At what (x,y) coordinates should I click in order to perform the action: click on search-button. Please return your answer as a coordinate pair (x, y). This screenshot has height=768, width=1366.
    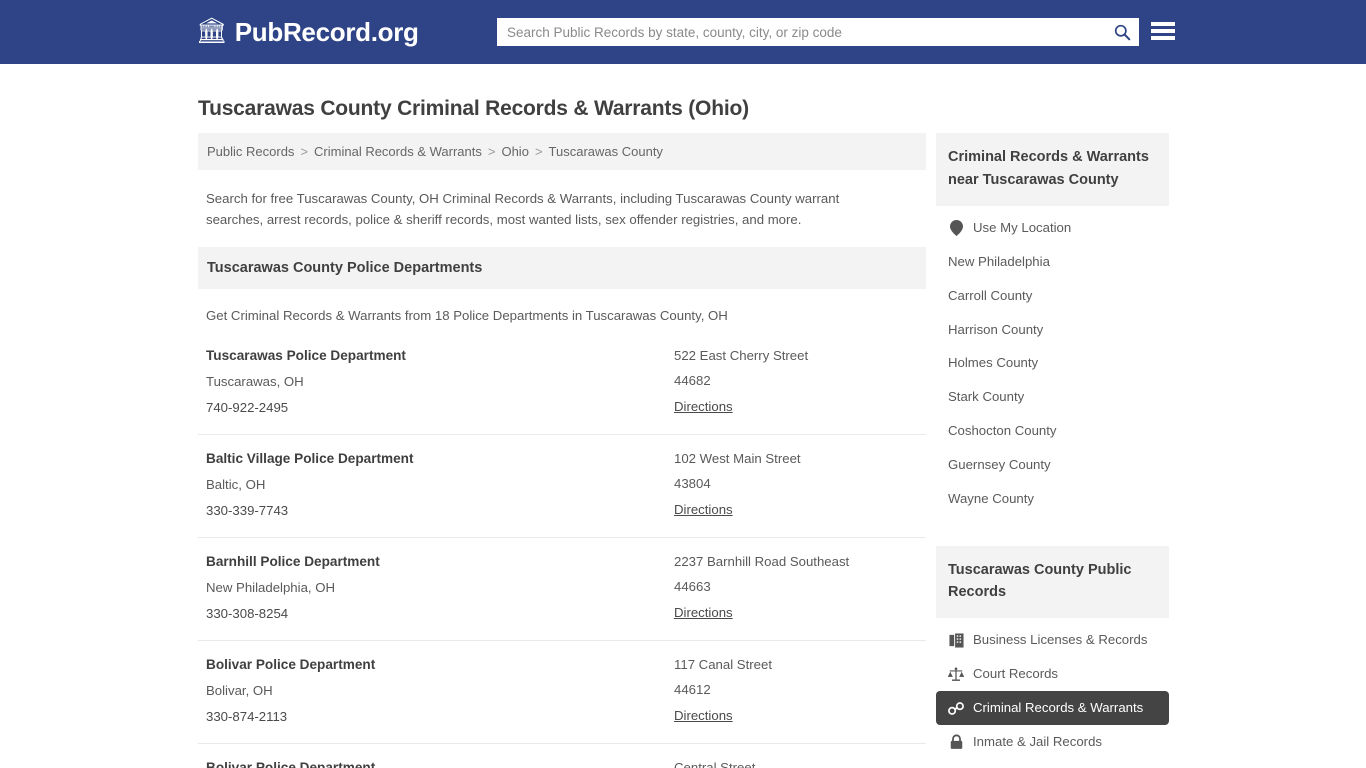
    Looking at the image, I should click on (1122, 32).